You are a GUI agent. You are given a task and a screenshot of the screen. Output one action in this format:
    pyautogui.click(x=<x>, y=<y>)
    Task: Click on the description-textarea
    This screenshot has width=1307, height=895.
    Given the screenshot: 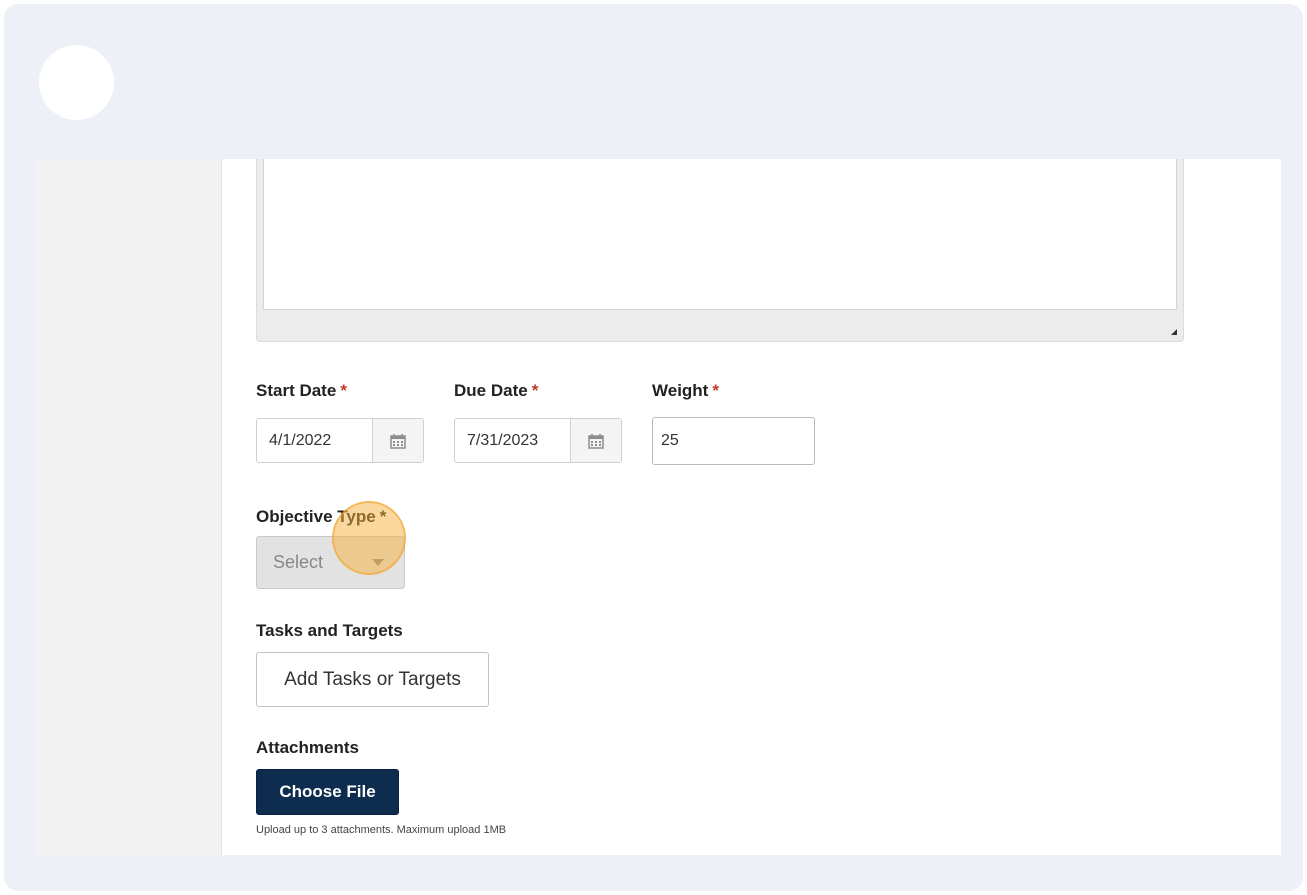 What is the action you would take?
    pyautogui.click(x=720, y=250)
    